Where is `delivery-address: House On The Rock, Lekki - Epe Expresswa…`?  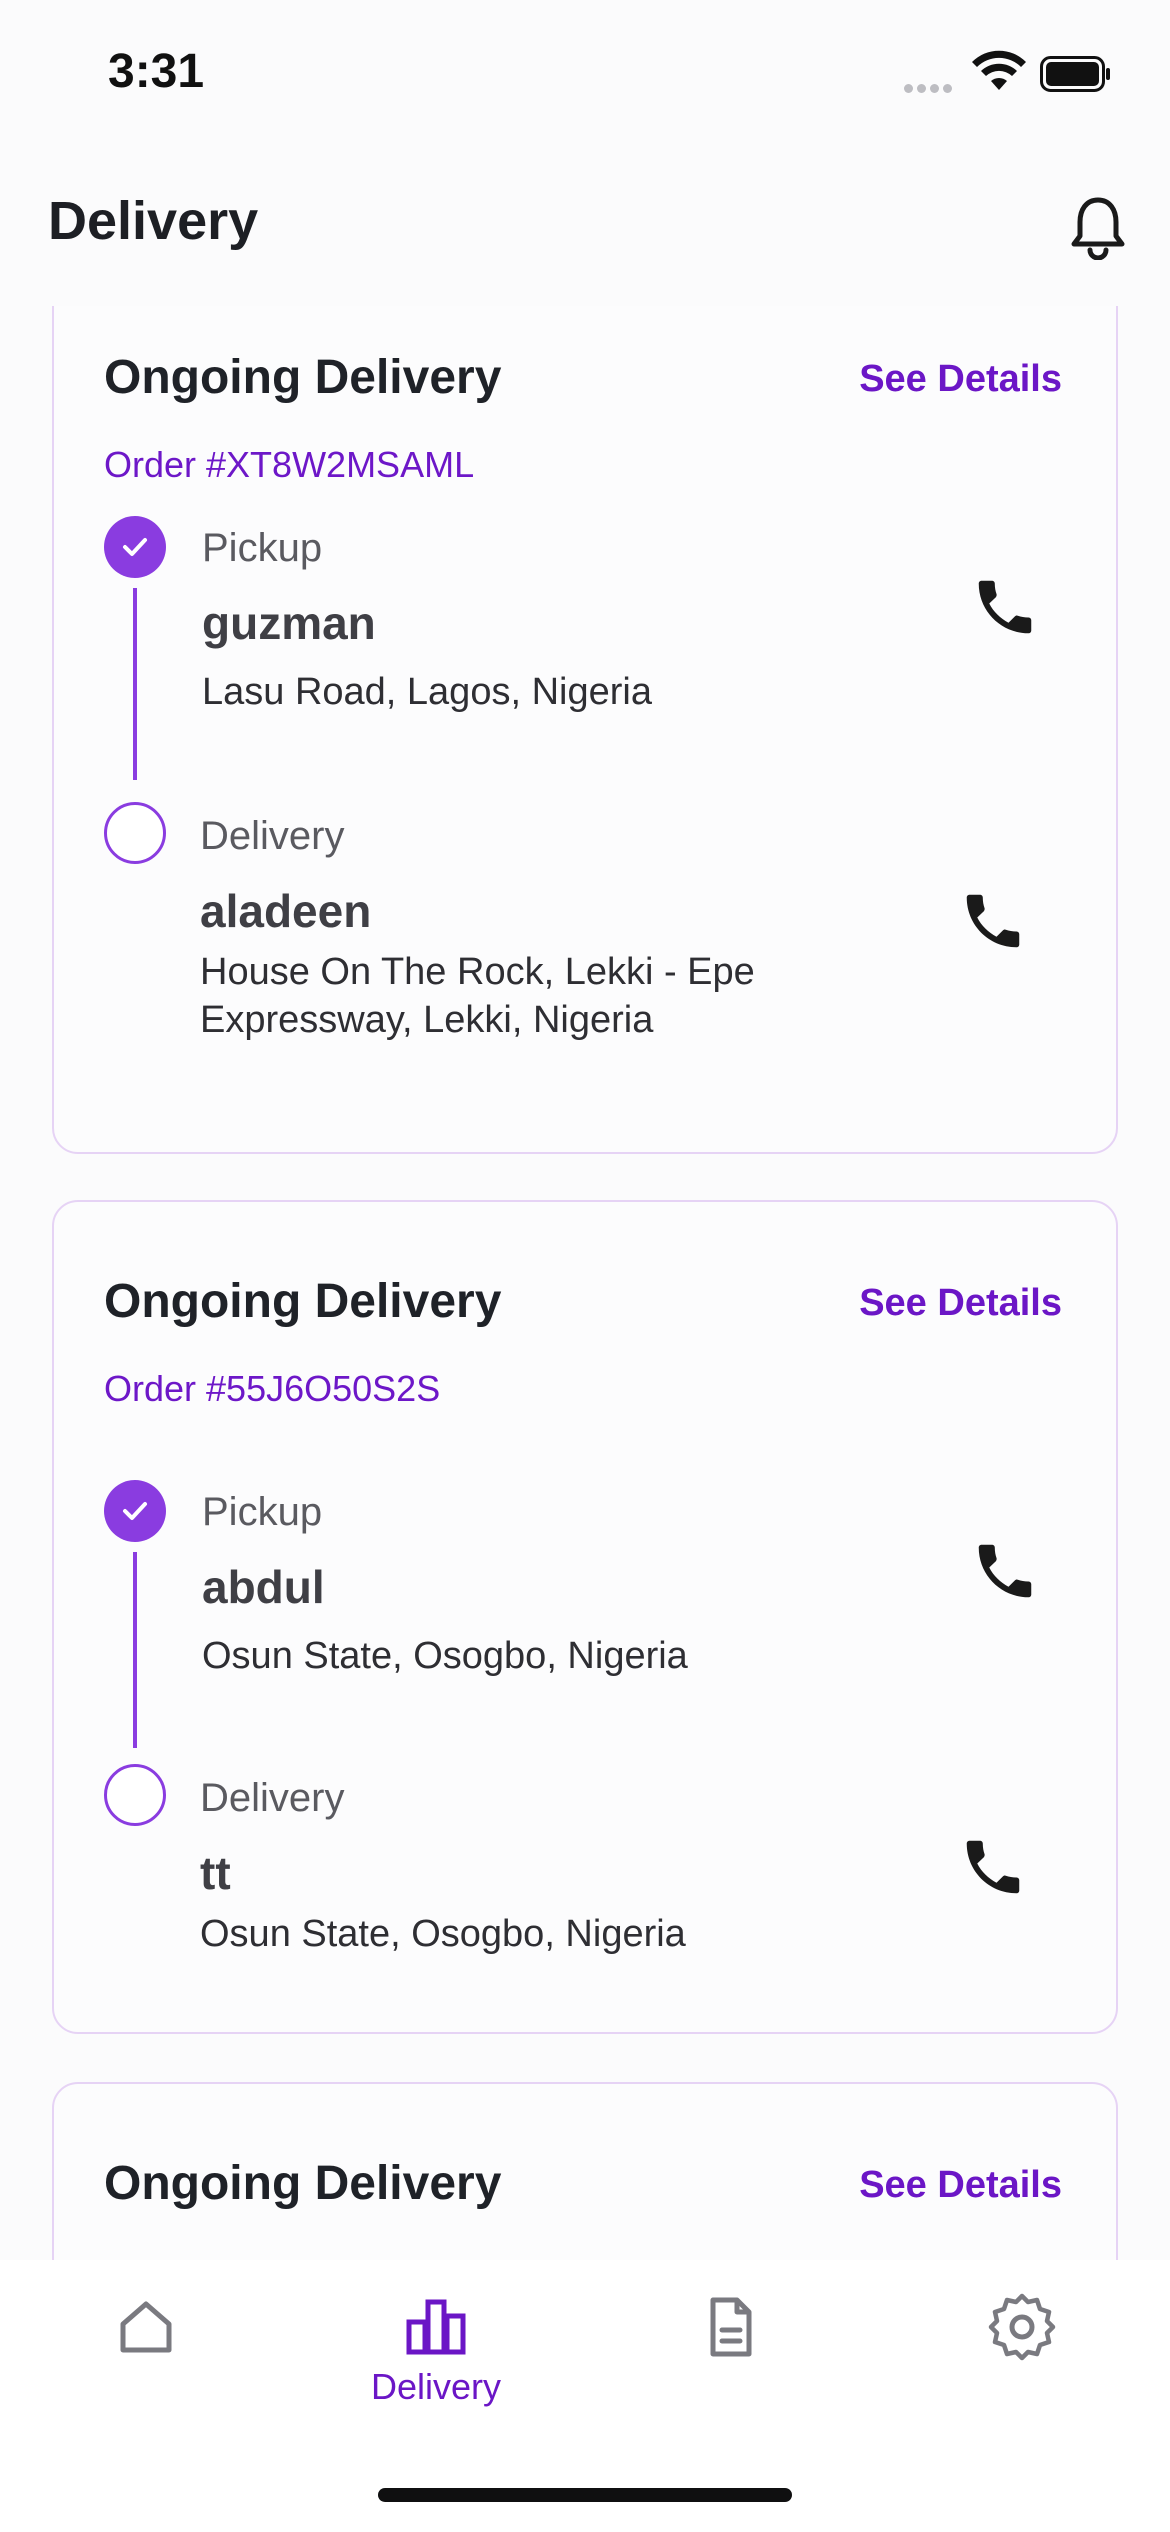 delivery-address: House On The Rock, Lekki - Epe Expresswa… is located at coordinates (477, 996).